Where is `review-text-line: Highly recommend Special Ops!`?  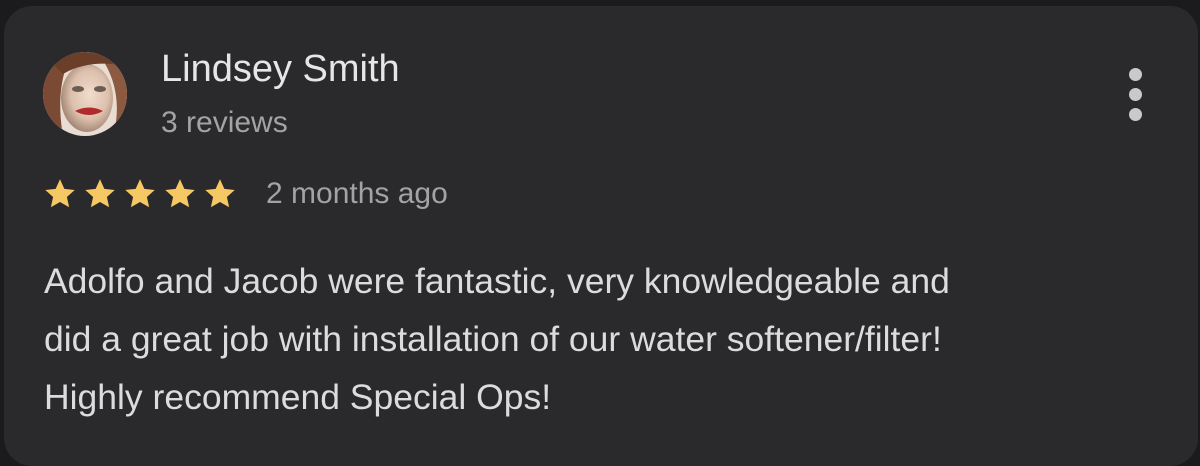 review-text-line: Highly recommend Special Ops! is located at coordinates (298, 397).